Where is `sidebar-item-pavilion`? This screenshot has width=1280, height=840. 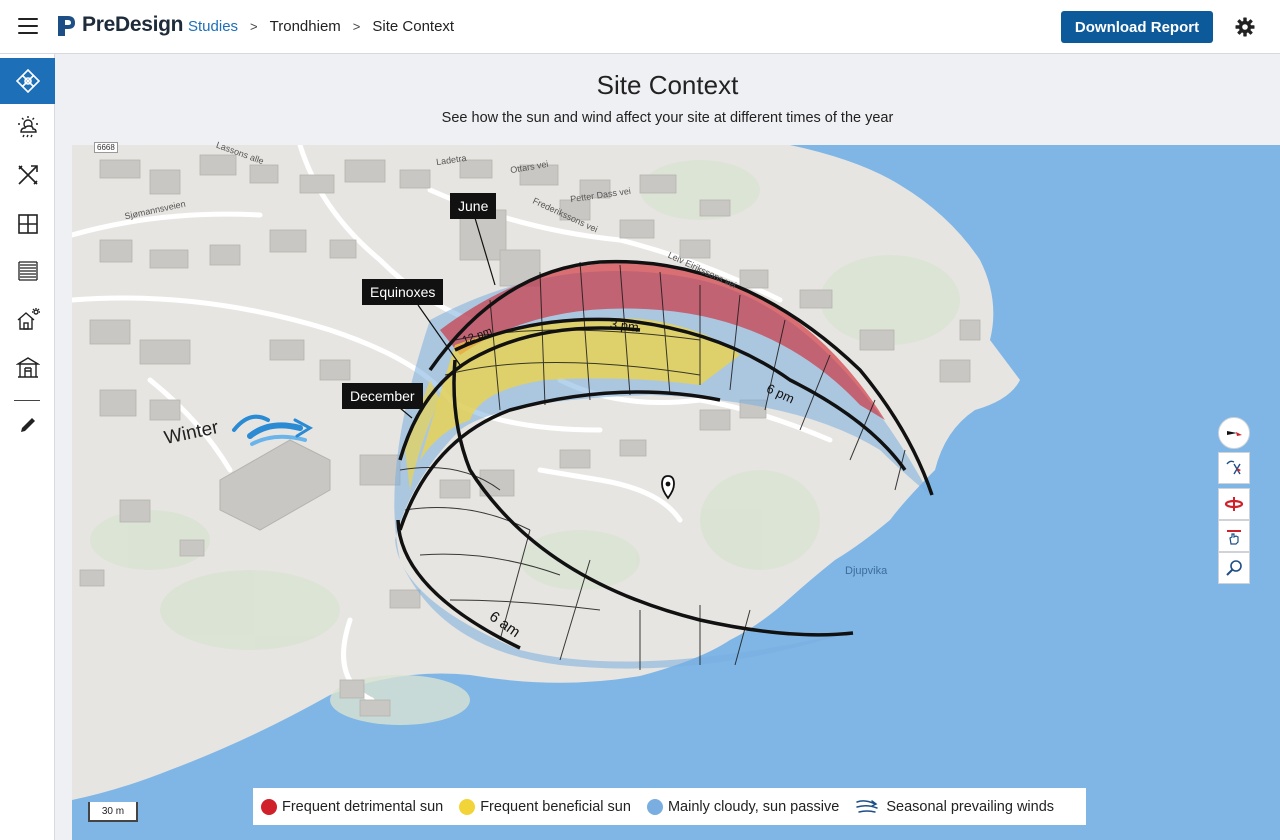 sidebar-item-pavilion is located at coordinates (27, 368).